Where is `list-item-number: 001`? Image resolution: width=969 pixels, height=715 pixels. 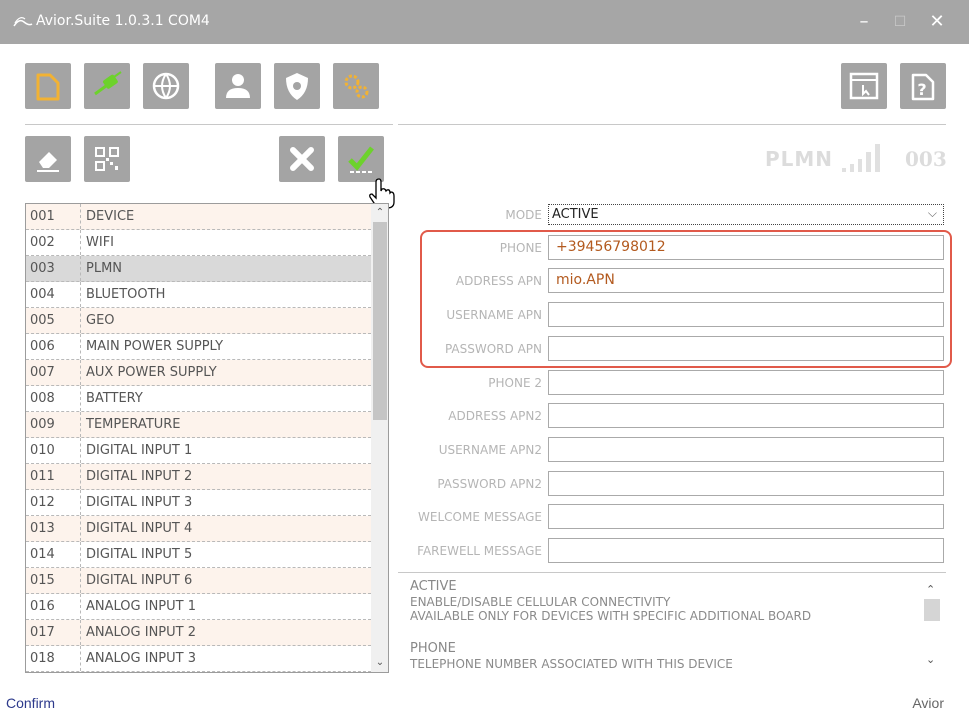
list-item-number: 001 is located at coordinates (42, 216).